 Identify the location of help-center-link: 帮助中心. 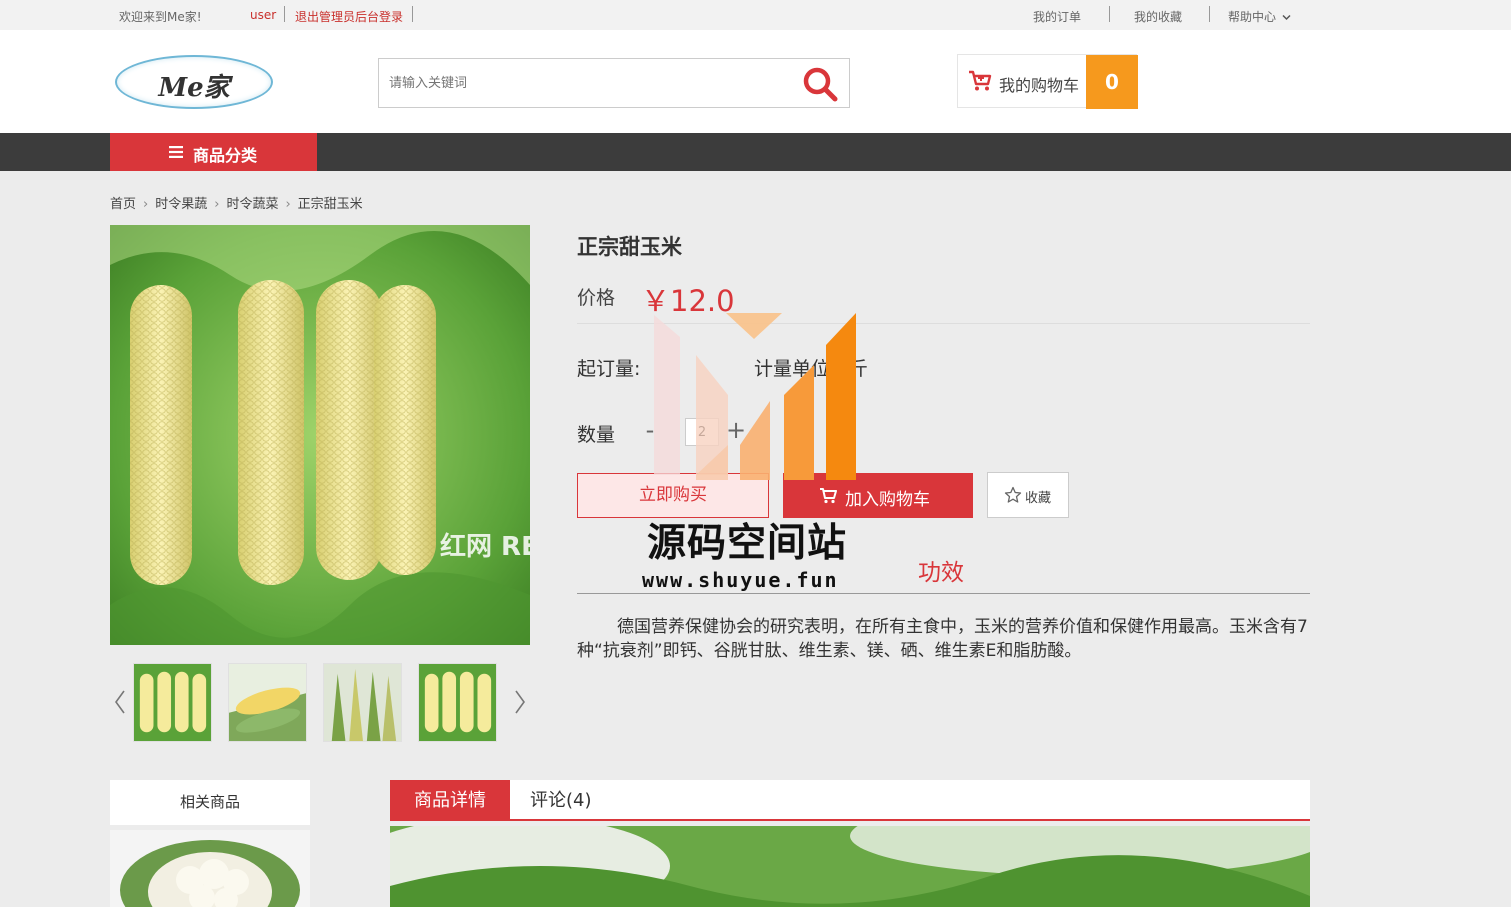
(1259, 16).